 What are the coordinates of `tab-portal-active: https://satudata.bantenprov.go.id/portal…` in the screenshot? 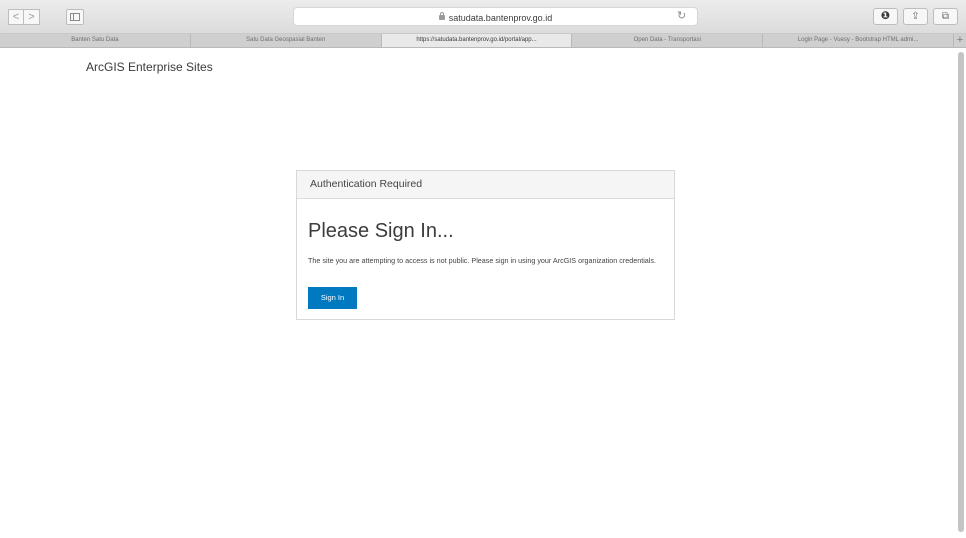 It's located at (477, 40).